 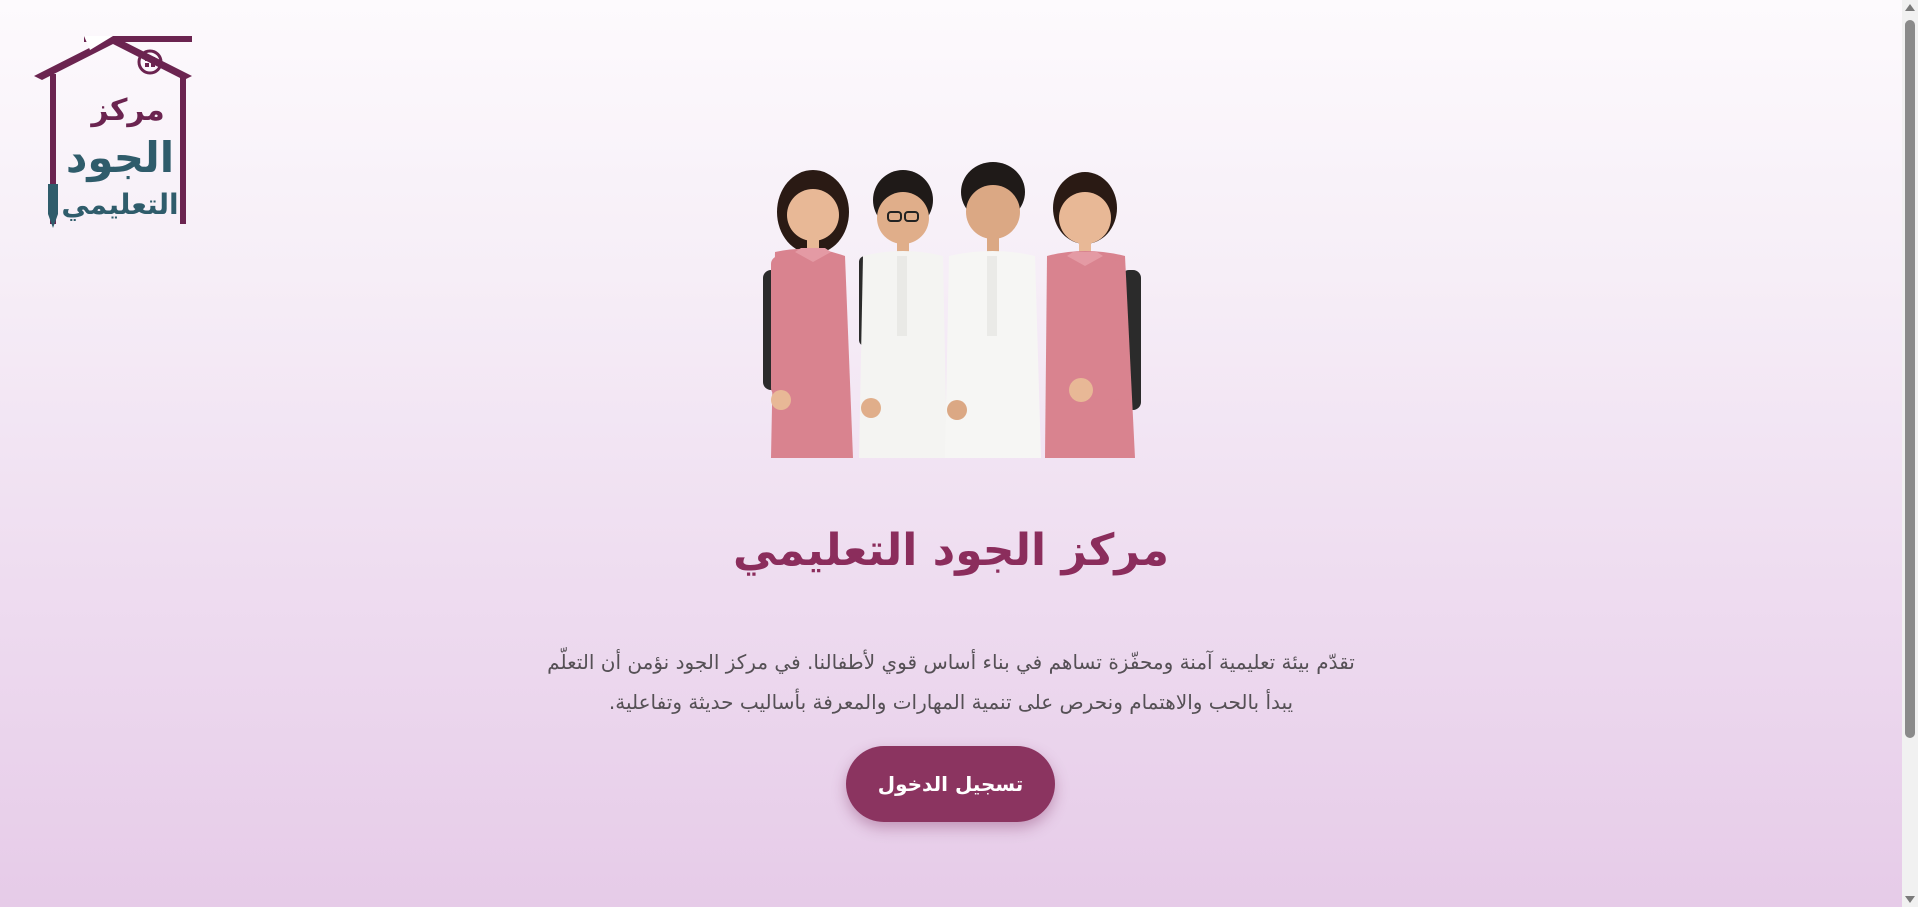 I want to click on hero-image, so click(x=947, y=309).